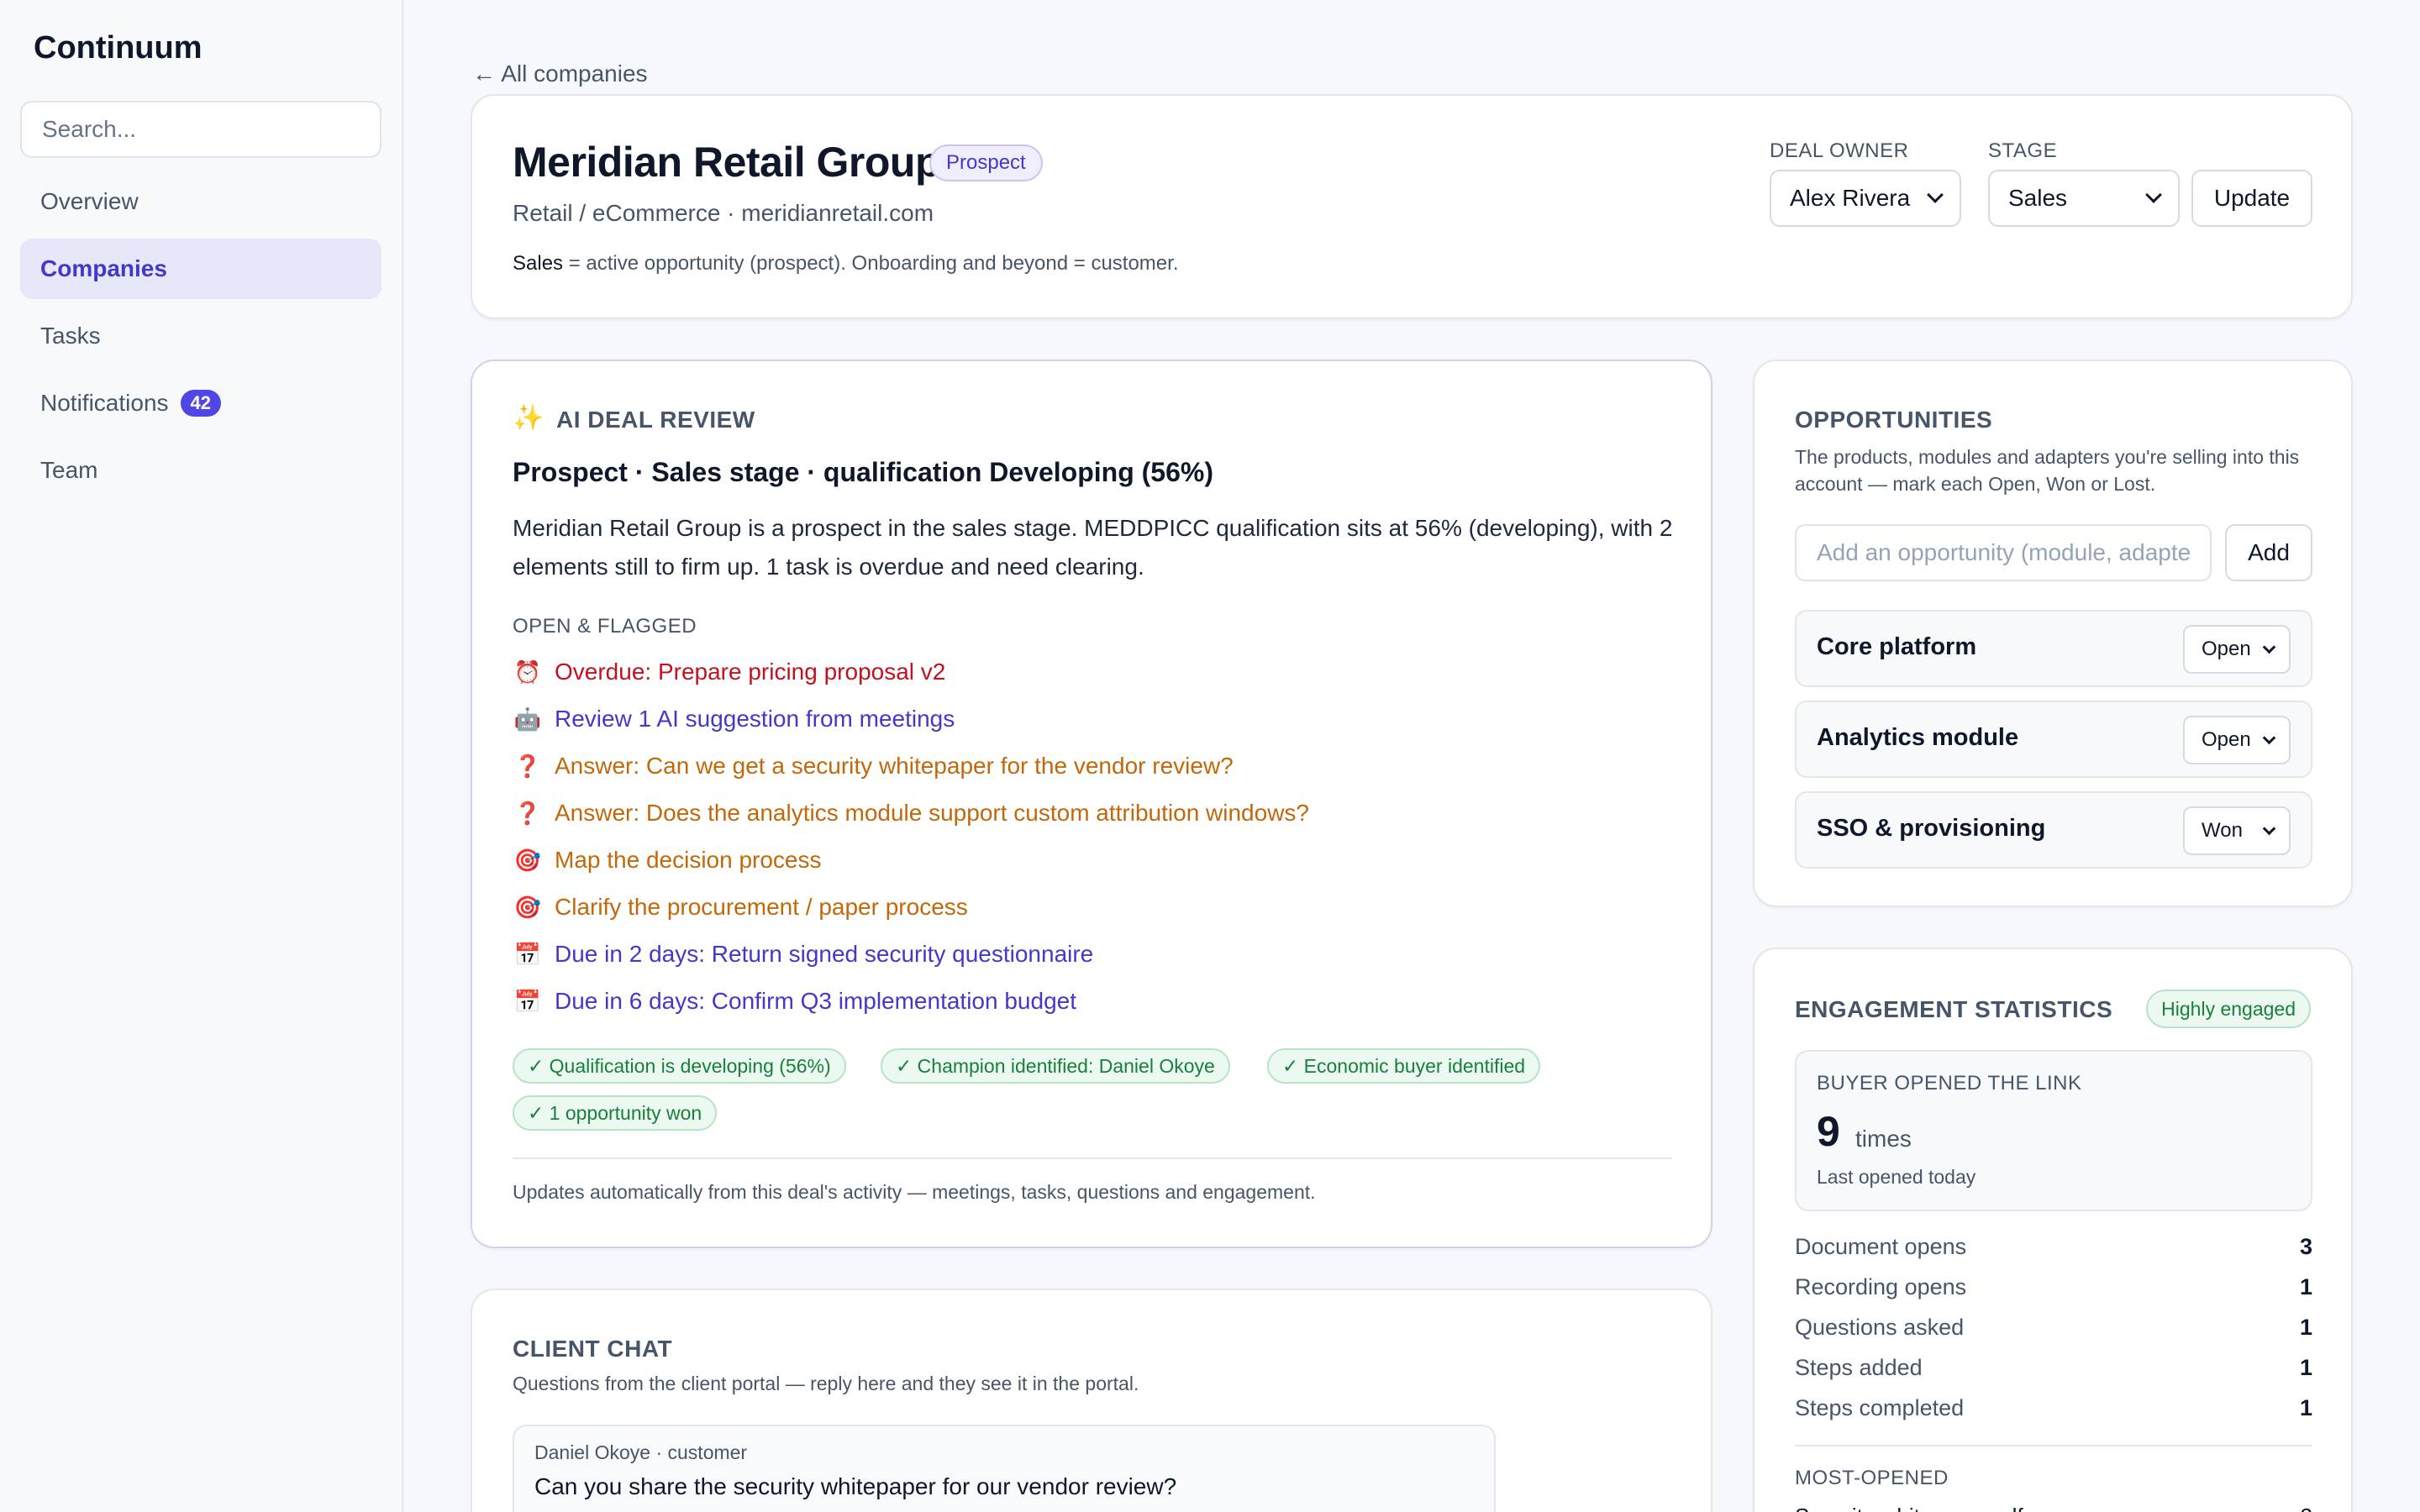 The image size is (2420, 1512). What do you see at coordinates (1931, 828) in the screenshot?
I see `opportunity-name: SSO & provisioning` at bounding box center [1931, 828].